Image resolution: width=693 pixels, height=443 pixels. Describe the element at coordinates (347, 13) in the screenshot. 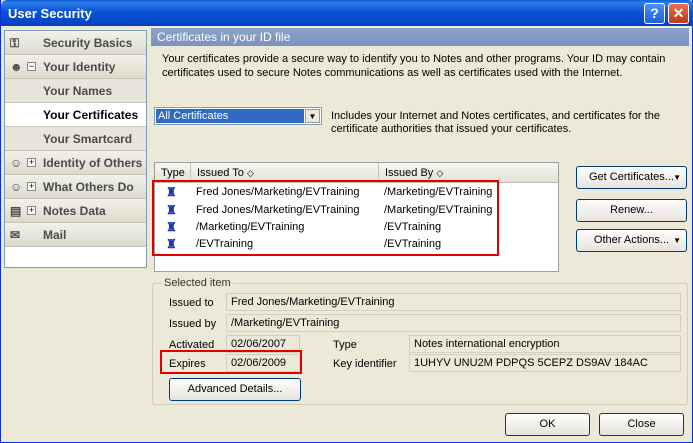

I see `title-bar: User Security` at that location.